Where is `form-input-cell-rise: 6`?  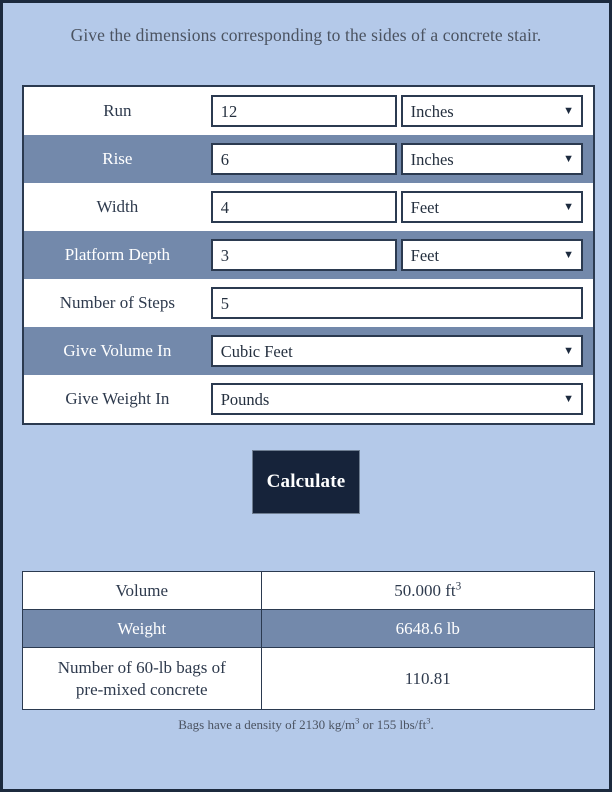 form-input-cell-rise: 6 is located at coordinates (304, 159).